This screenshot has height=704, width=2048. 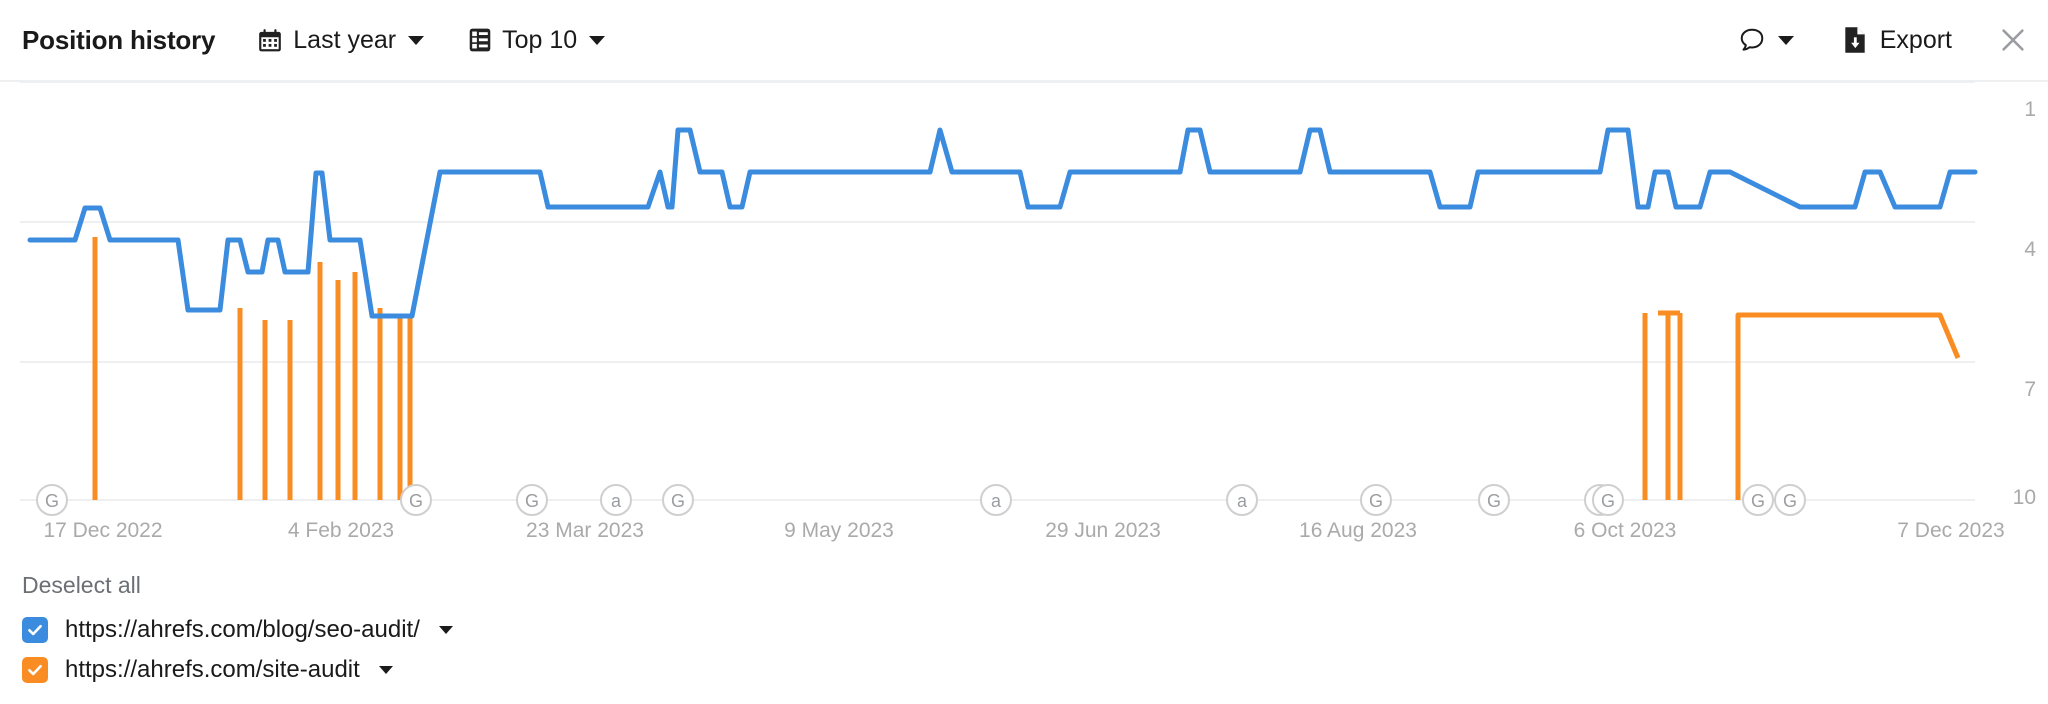 What do you see at coordinates (1855, 40) in the screenshot?
I see `download-file-icon` at bounding box center [1855, 40].